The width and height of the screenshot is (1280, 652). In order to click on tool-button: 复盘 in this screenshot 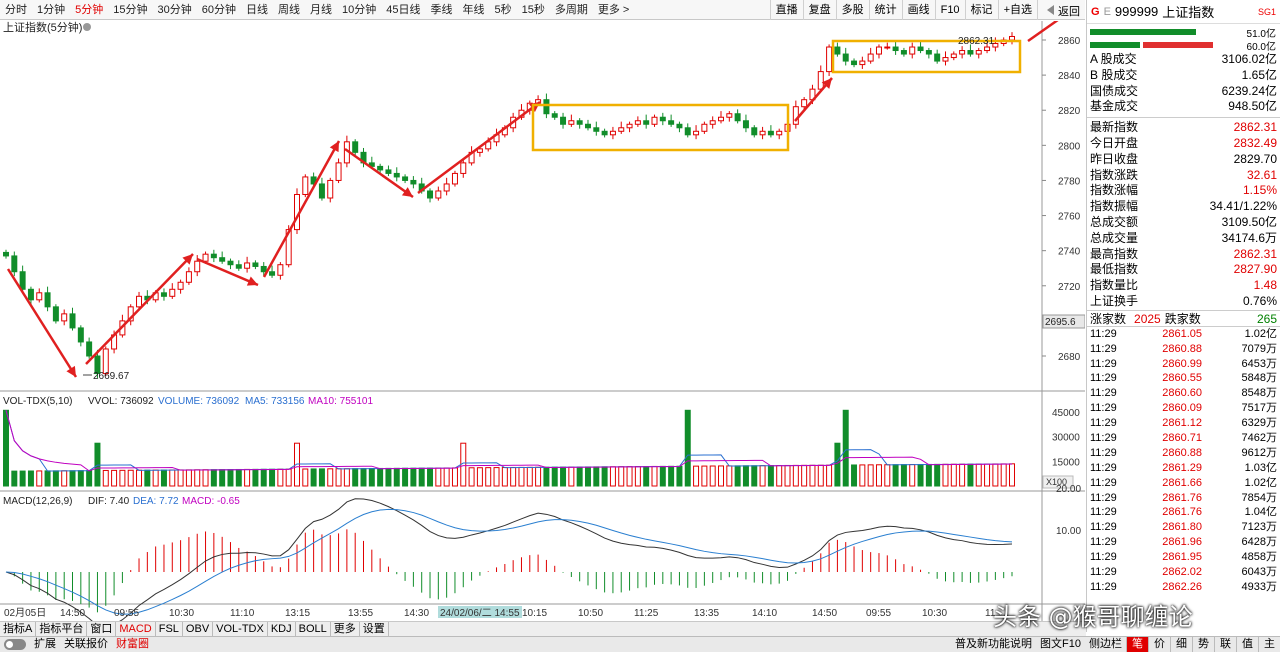, I will do `click(819, 10)`.